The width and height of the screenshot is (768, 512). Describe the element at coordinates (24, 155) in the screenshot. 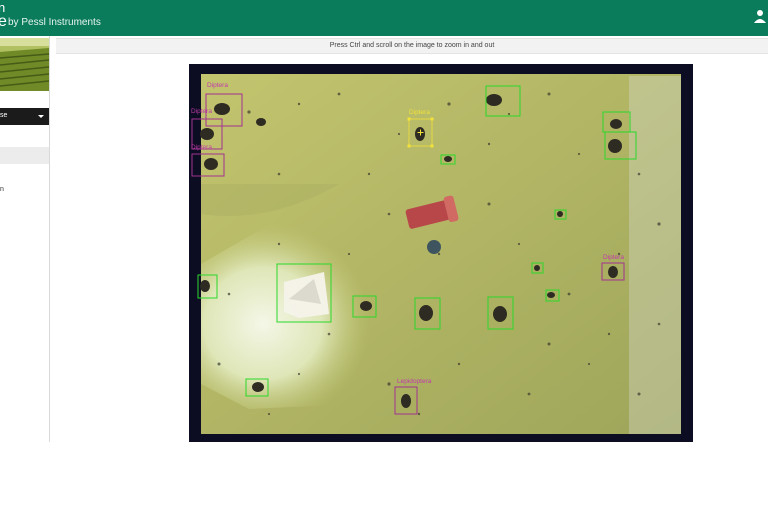

I see `sidebar-active-item` at that location.